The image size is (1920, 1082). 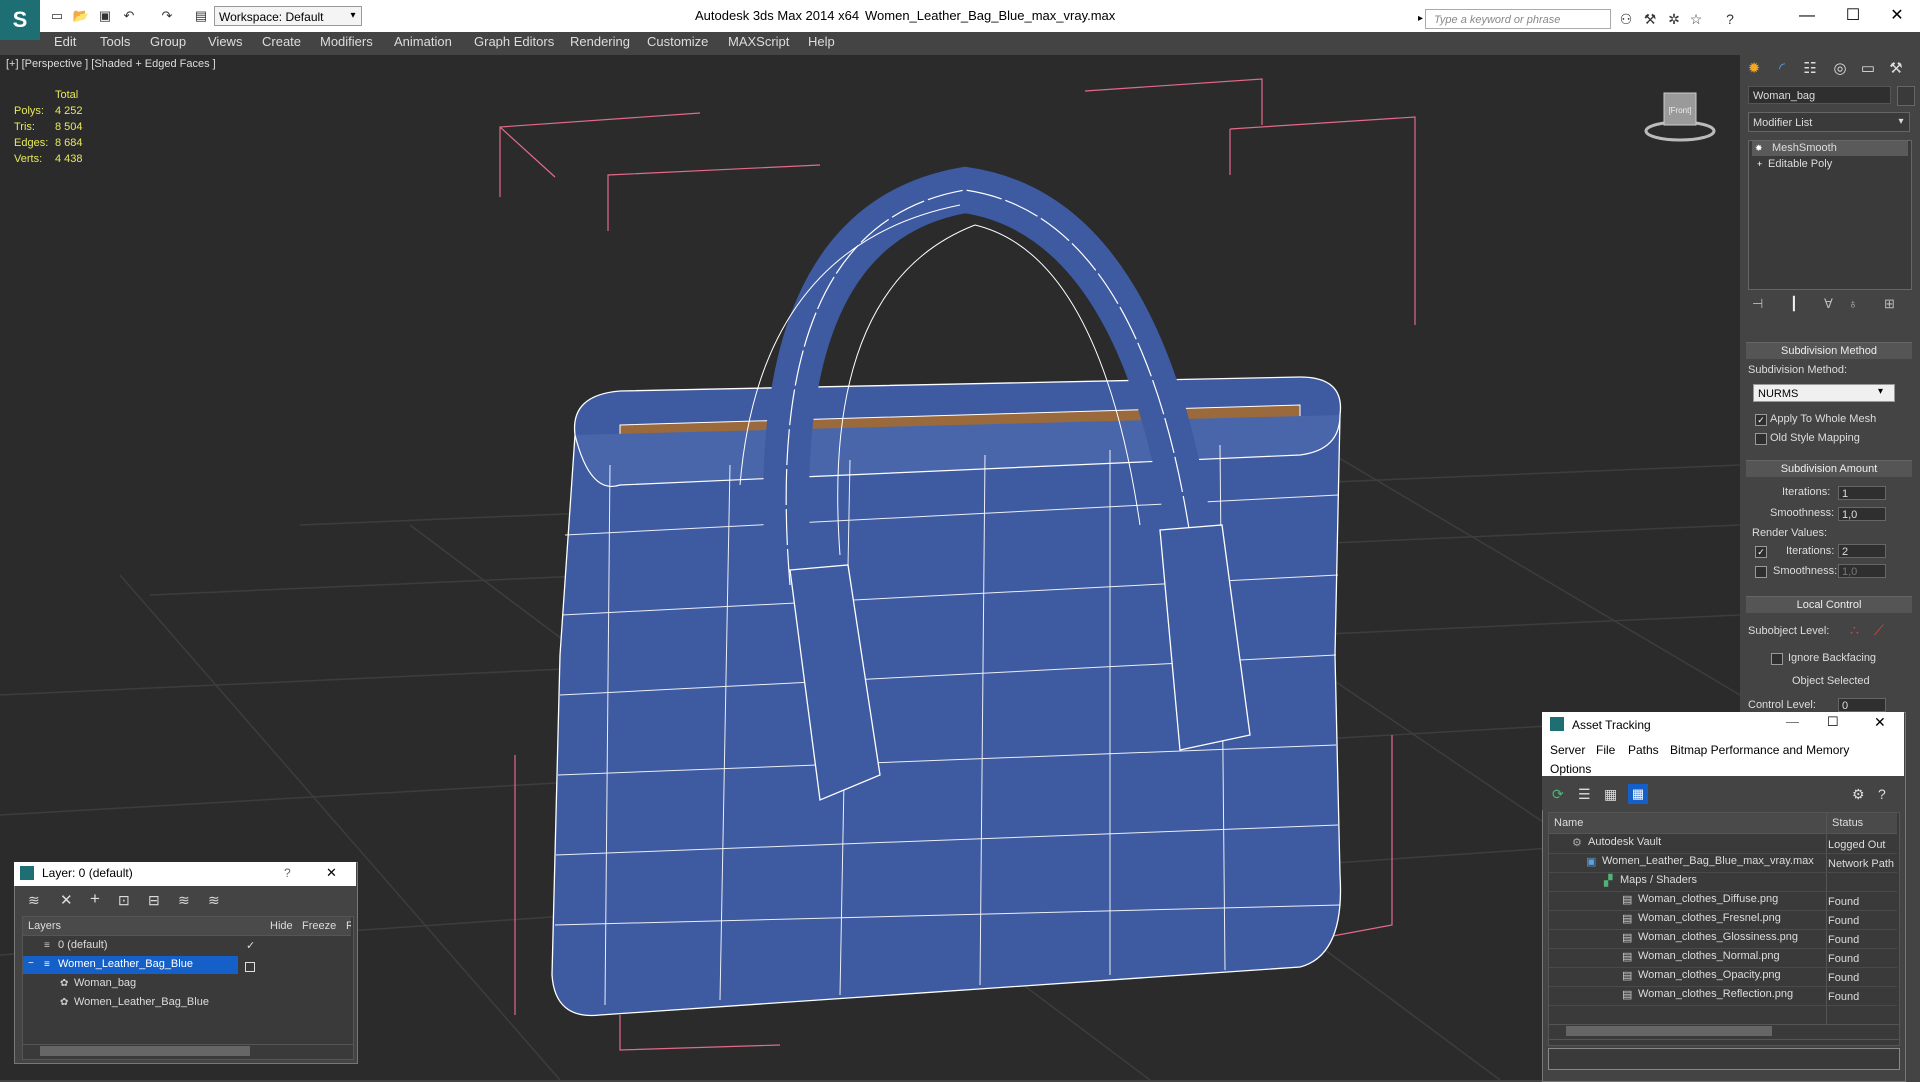 I want to click on apply-whole-mesh-checkbox: ✓, so click(x=1761, y=420).